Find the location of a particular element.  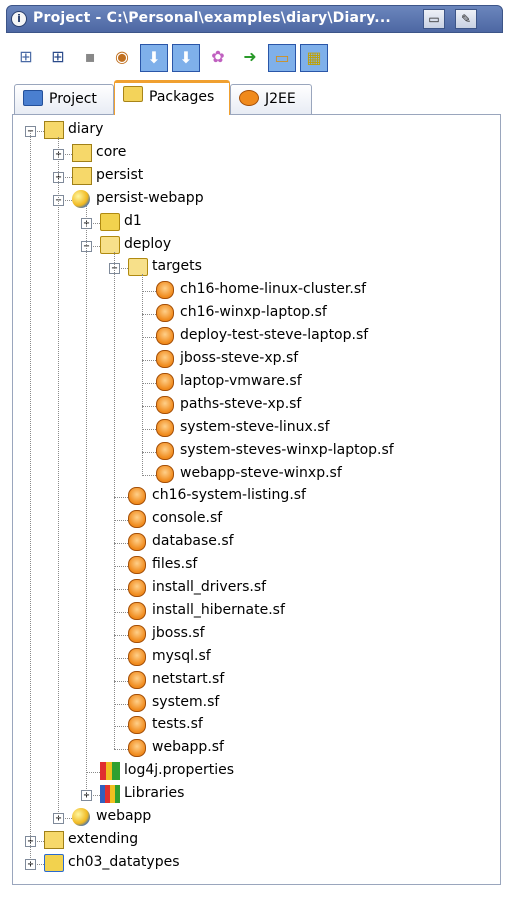

tree-row: install_drivers.sf is located at coordinates (253, 589).